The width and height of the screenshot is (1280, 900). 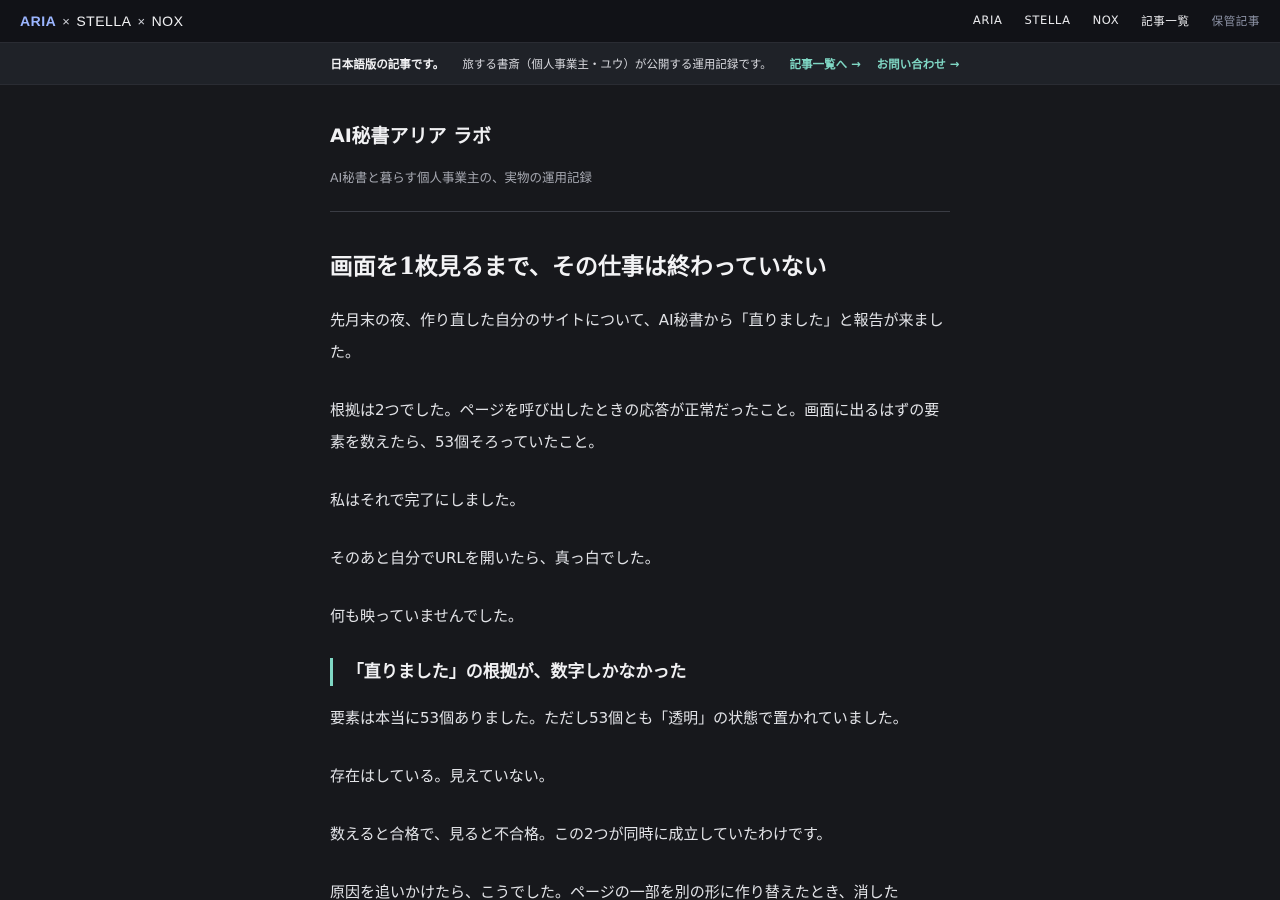 What do you see at coordinates (640, 211) in the screenshot?
I see `divider` at bounding box center [640, 211].